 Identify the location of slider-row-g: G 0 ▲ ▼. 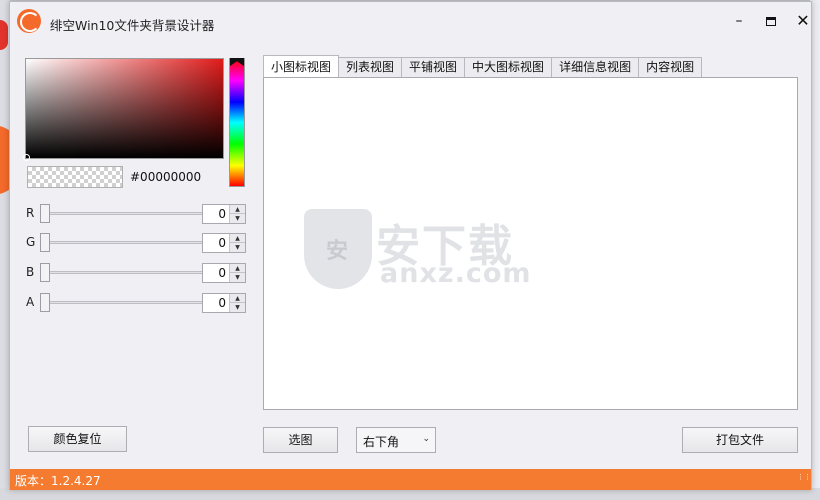
(136, 243).